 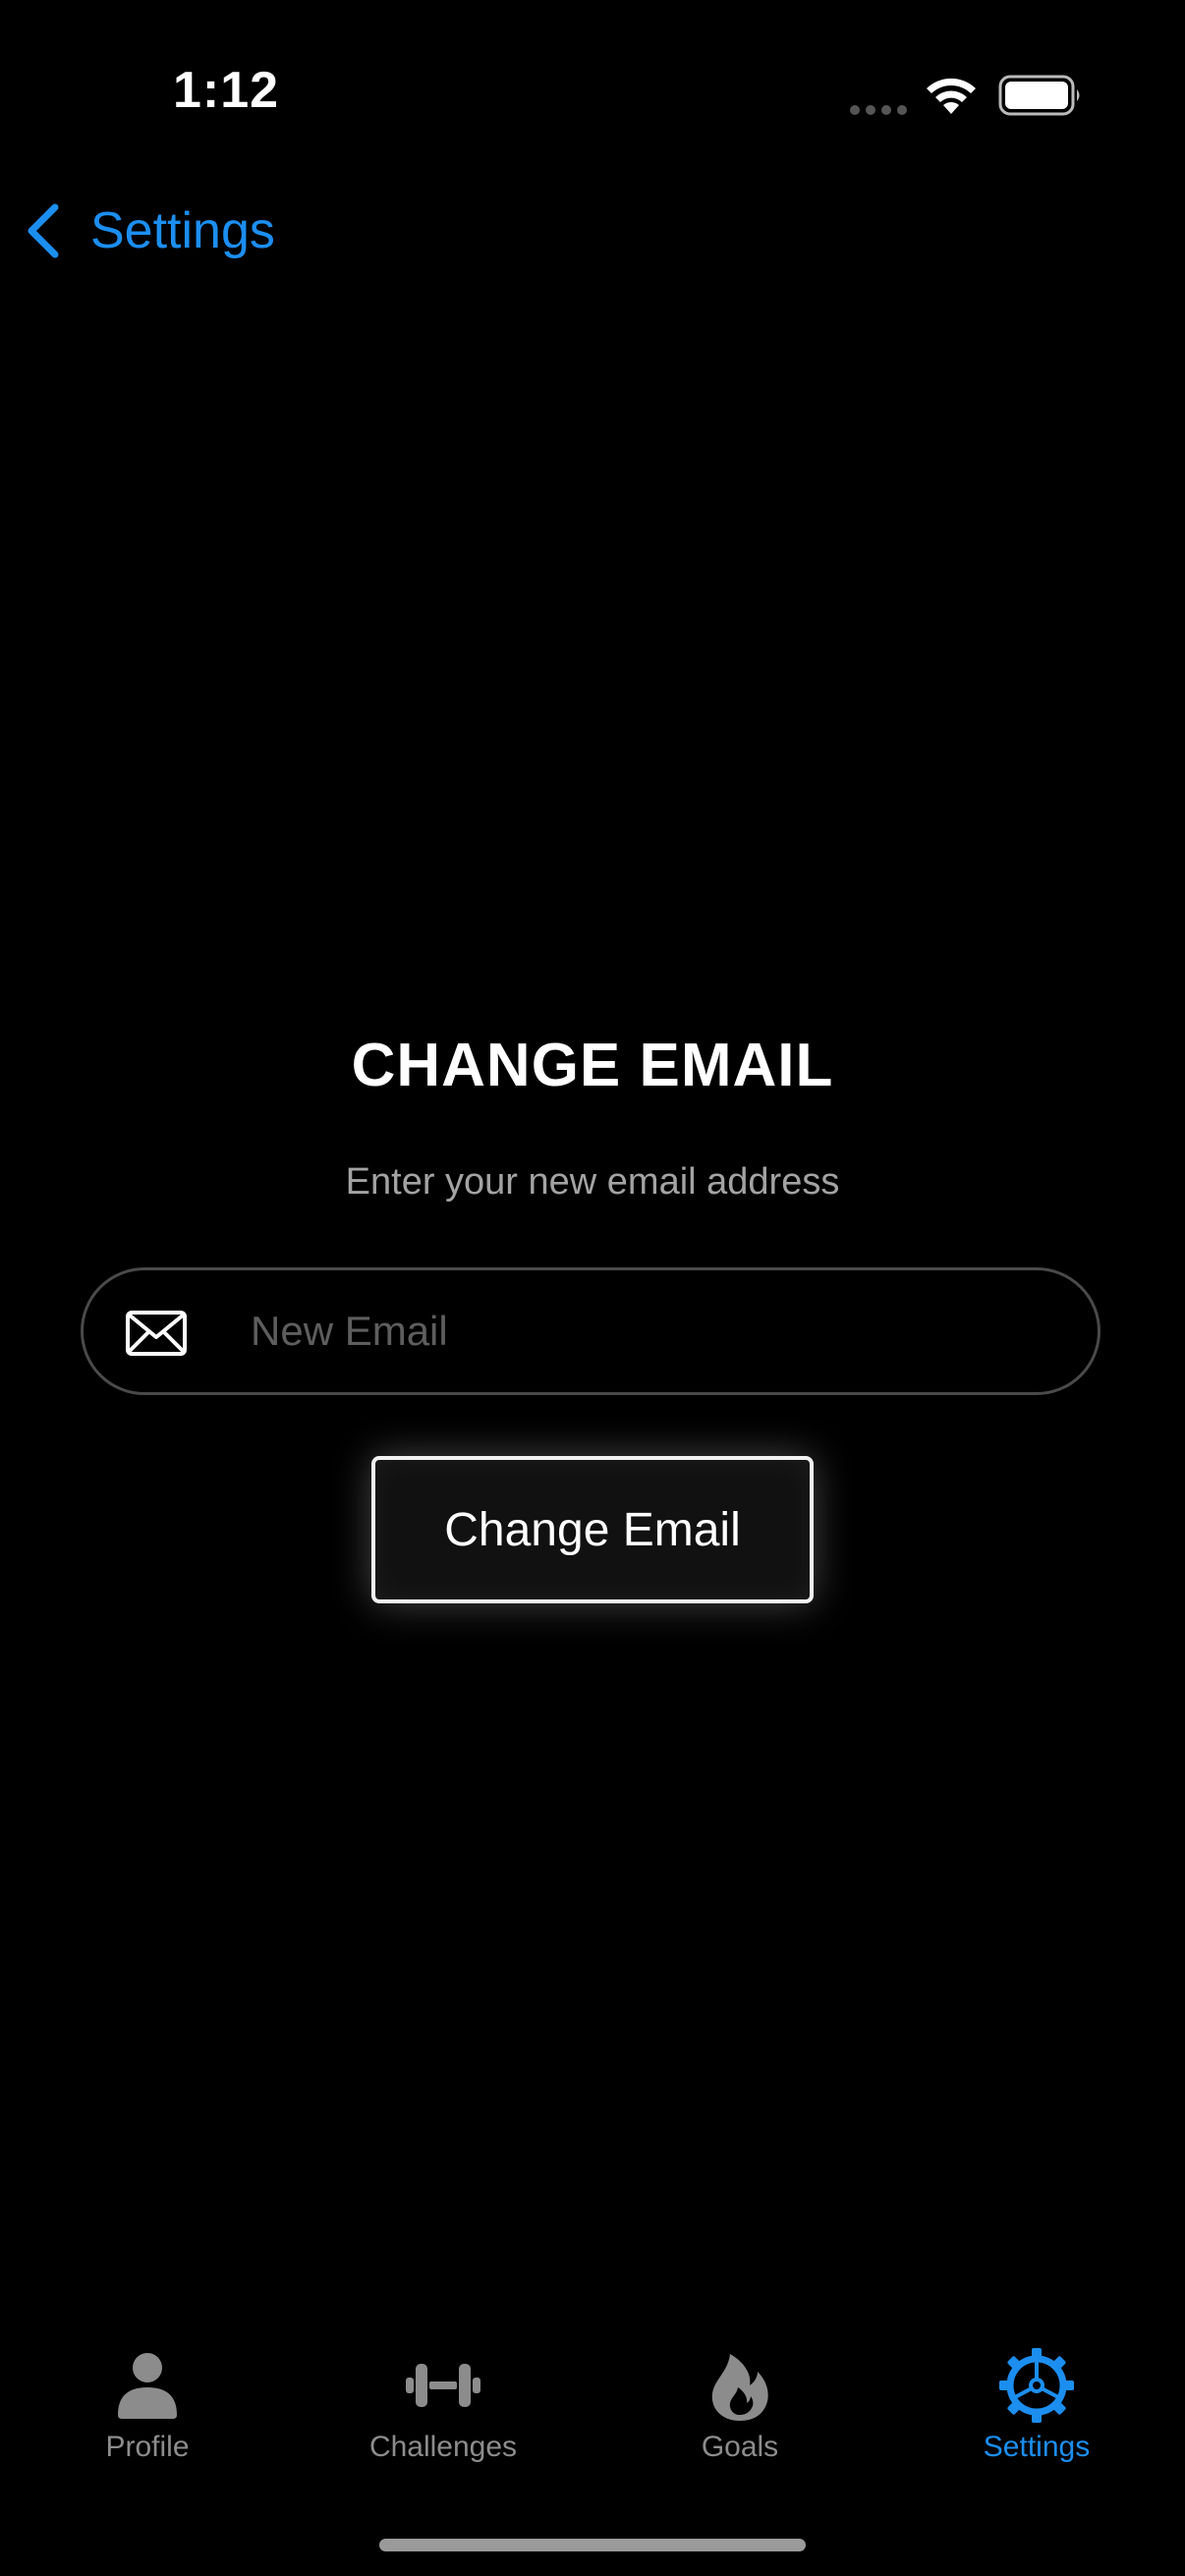 What do you see at coordinates (592, 1065) in the screenshot?
I see `page-title: CHANGE EMAIL` at bounding box center [592, 1065].